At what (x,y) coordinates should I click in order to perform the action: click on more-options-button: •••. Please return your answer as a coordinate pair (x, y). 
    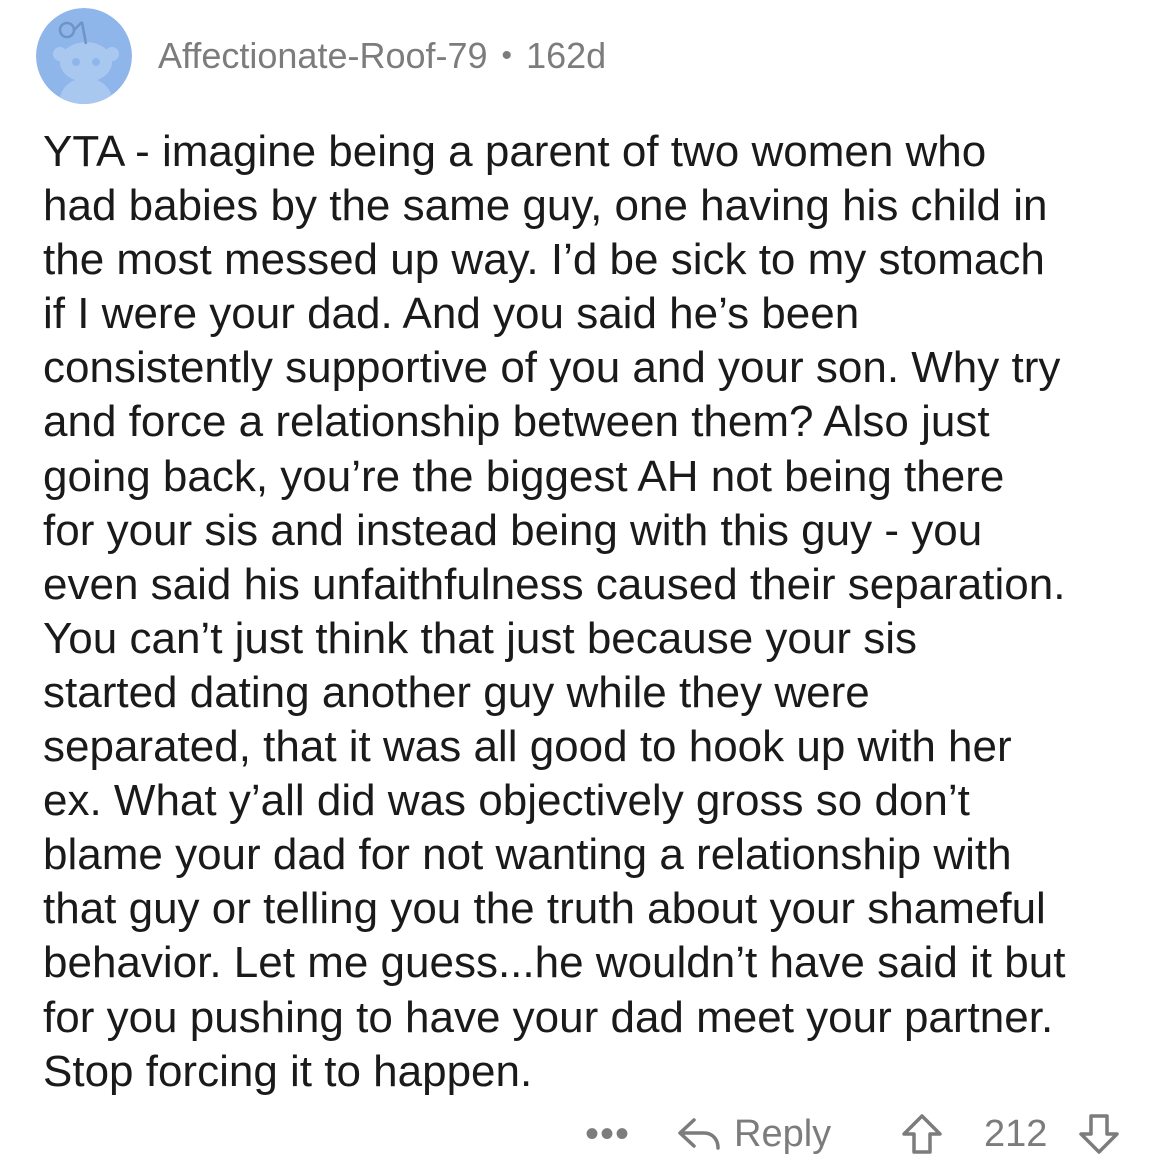
    Looking at the image, I should click on (607, 1134).